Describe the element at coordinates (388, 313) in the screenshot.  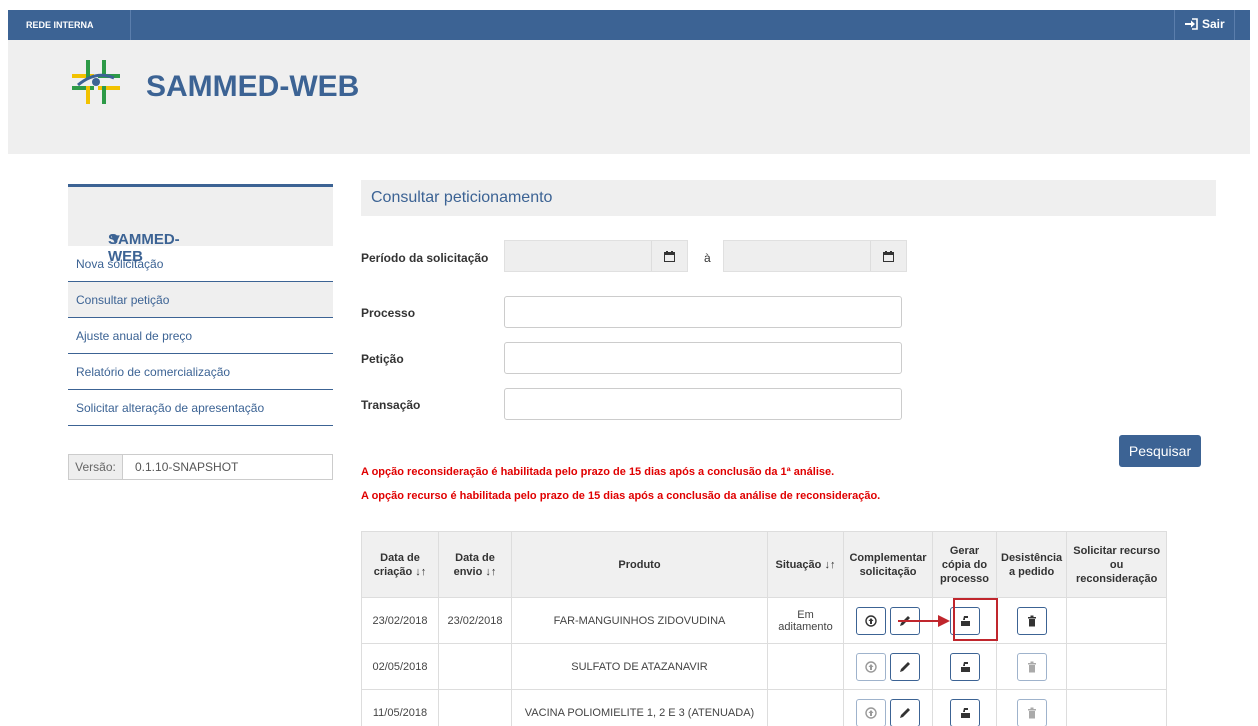
I see `processo-label: Processo` at that location.